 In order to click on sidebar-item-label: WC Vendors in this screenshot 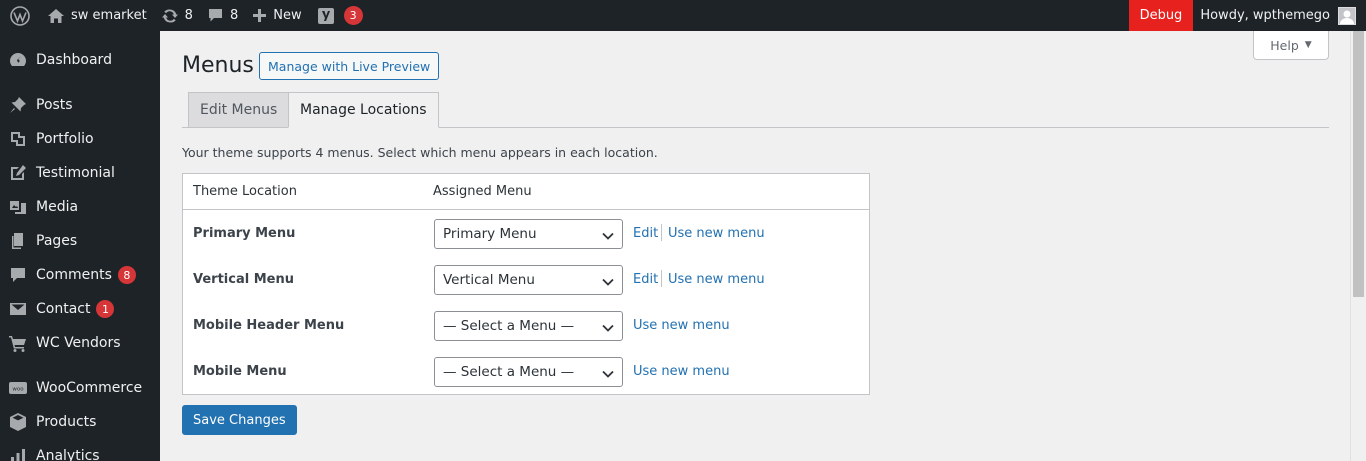, I will do `click(78, 343)`.